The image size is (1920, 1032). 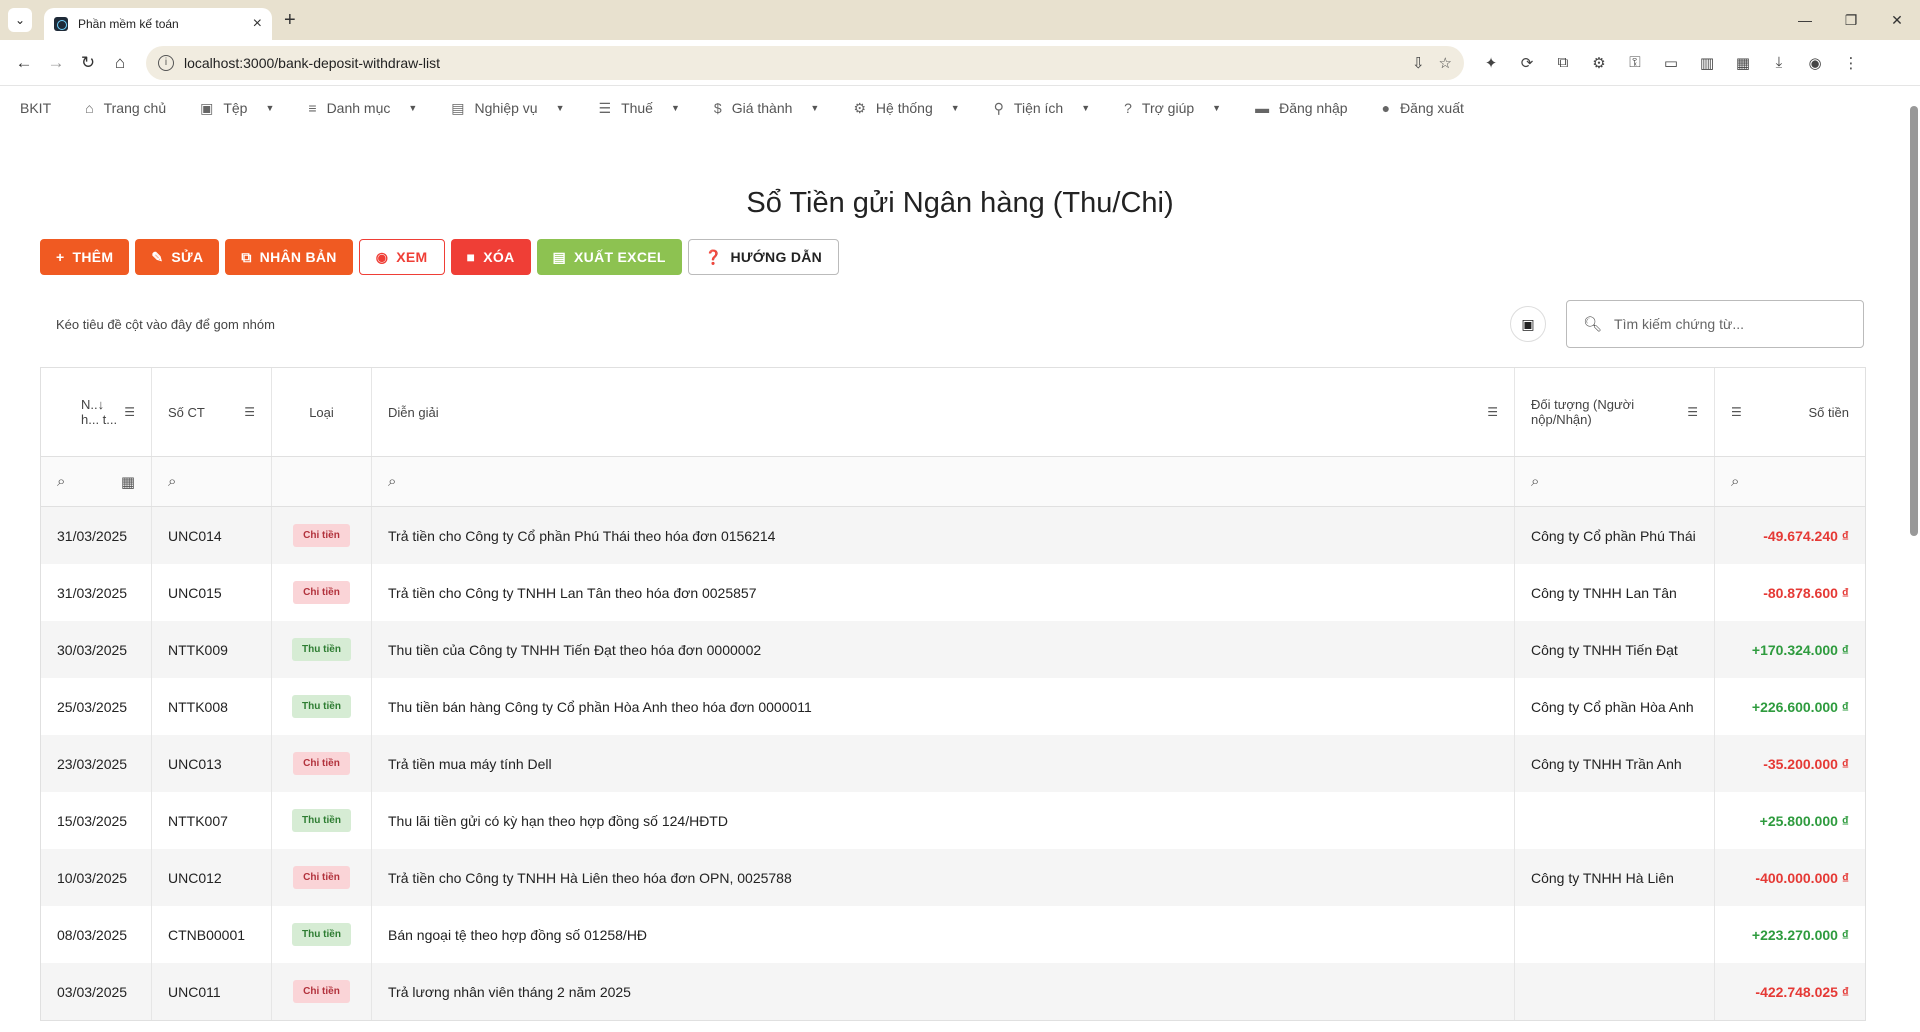 What do you see at coordinates (166, 62) in the screenshot?
I see `site-info-icon: i` at bounding box center [166, 62].